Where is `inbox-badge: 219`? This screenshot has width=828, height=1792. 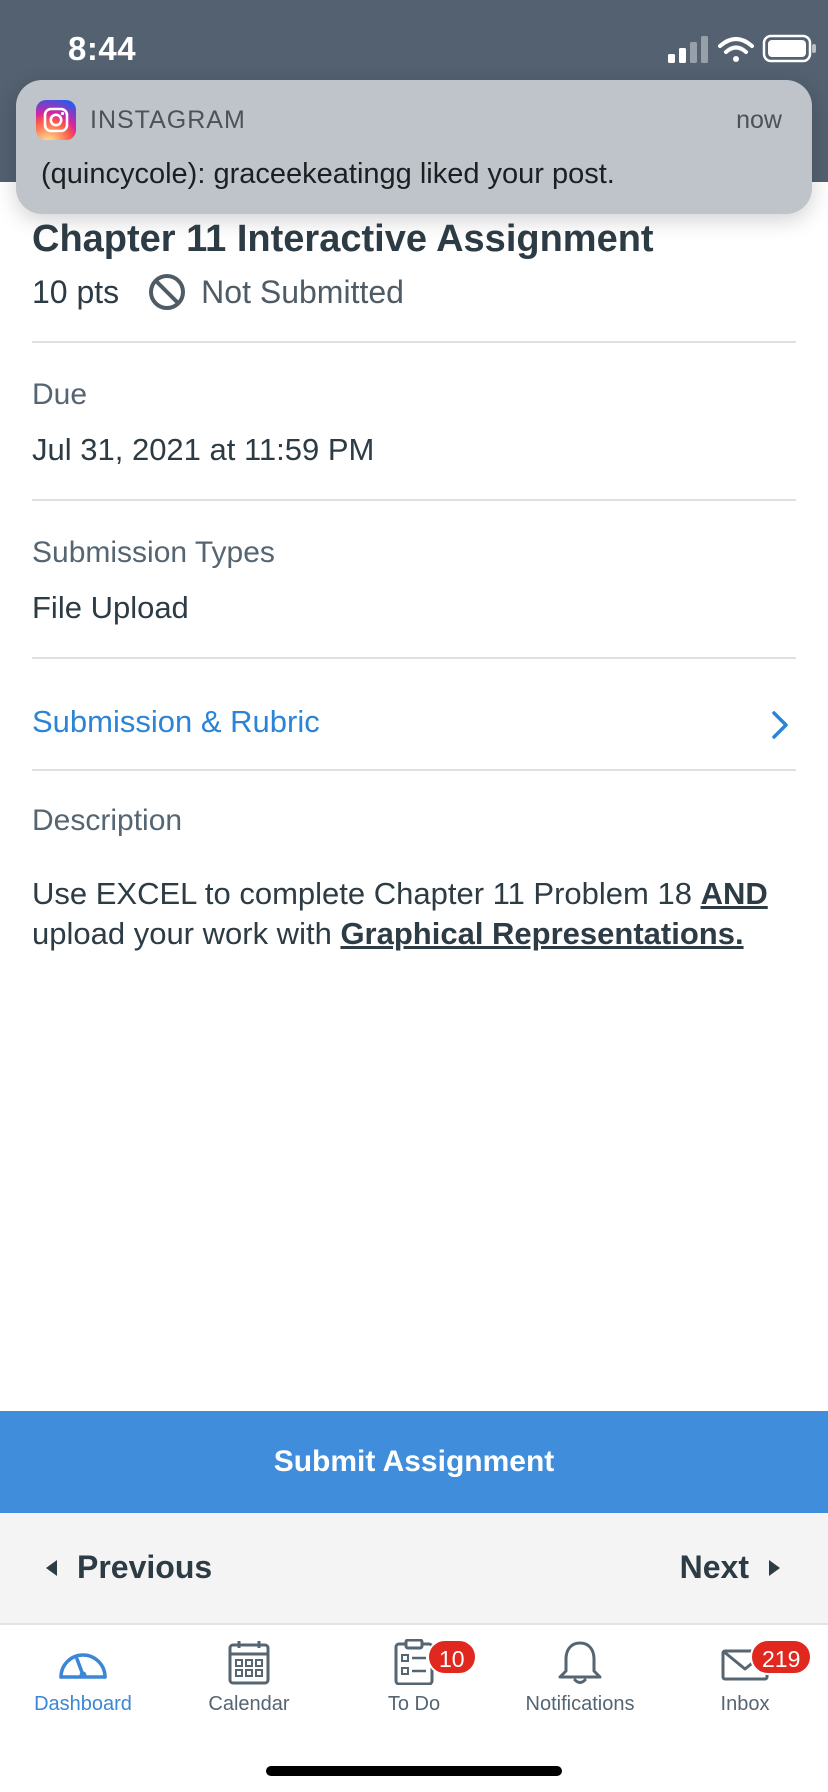 inbox-badge: 219 is located at coordinates (781, 1657).